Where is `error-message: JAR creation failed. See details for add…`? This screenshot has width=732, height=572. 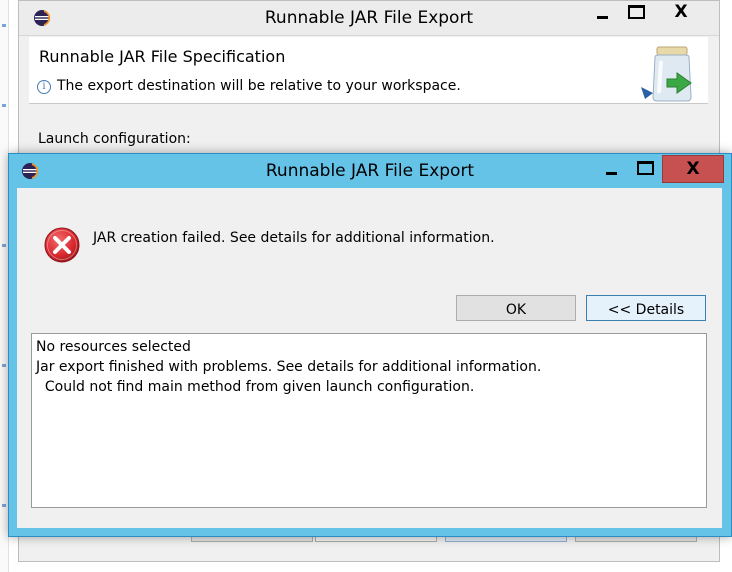 error-message: JAR creation failed. See details for add… is located at coordinates (294, 238).